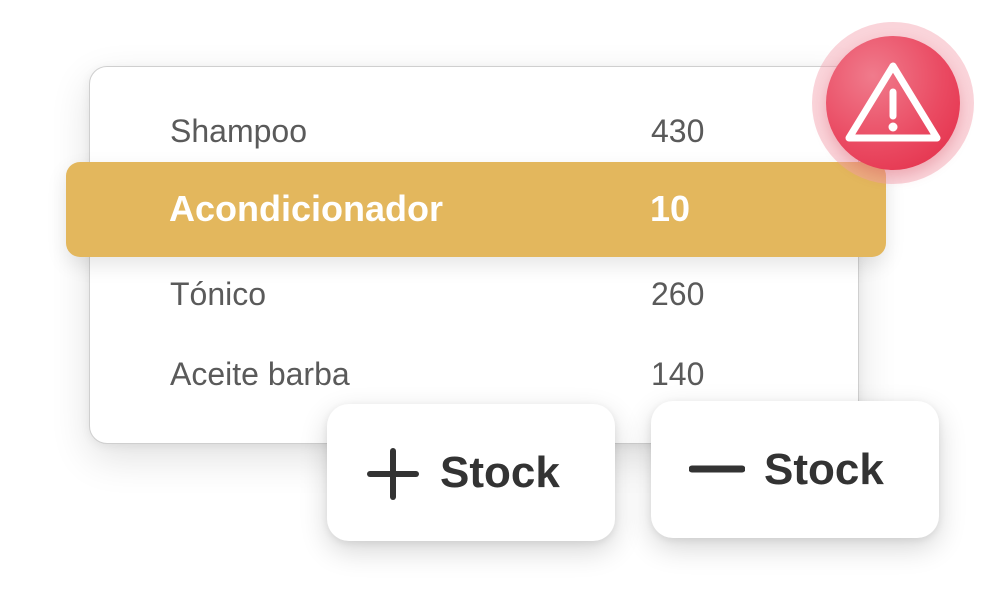  Describe the element at coordinates (218, 293) in the screenshot. I see `item-name: Tónico` at that location.